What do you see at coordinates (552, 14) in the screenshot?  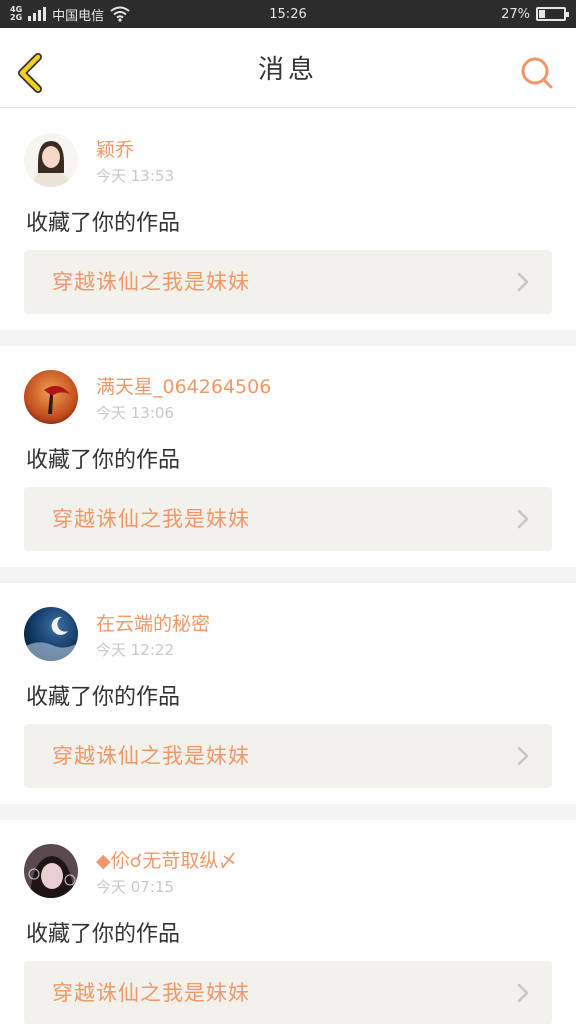 I see `battery-icon` at bounding box center [552, 14].